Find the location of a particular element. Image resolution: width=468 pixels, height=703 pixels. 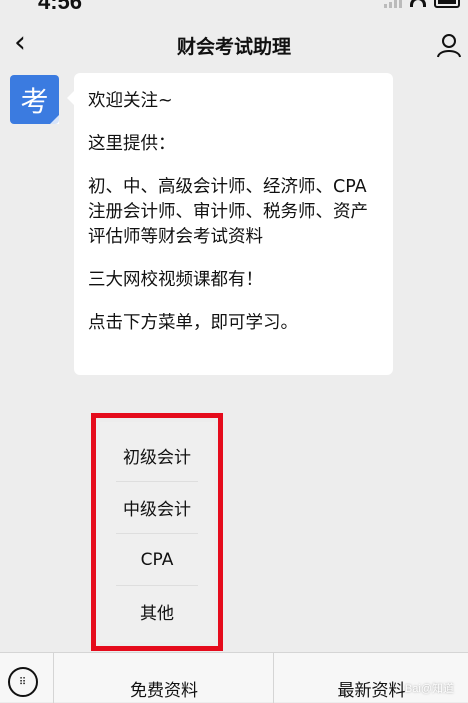

menu-item-label: 初级会计 is located at coordinates (157, 458).